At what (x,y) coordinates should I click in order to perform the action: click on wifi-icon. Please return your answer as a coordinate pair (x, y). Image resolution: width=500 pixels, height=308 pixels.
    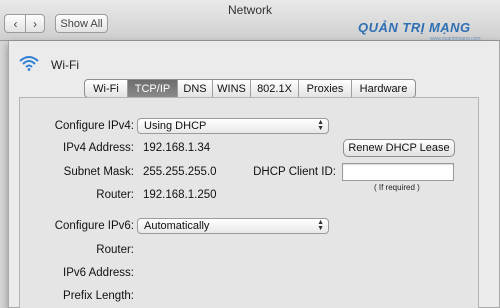
    Looking at the image, I should click on (29, 63).